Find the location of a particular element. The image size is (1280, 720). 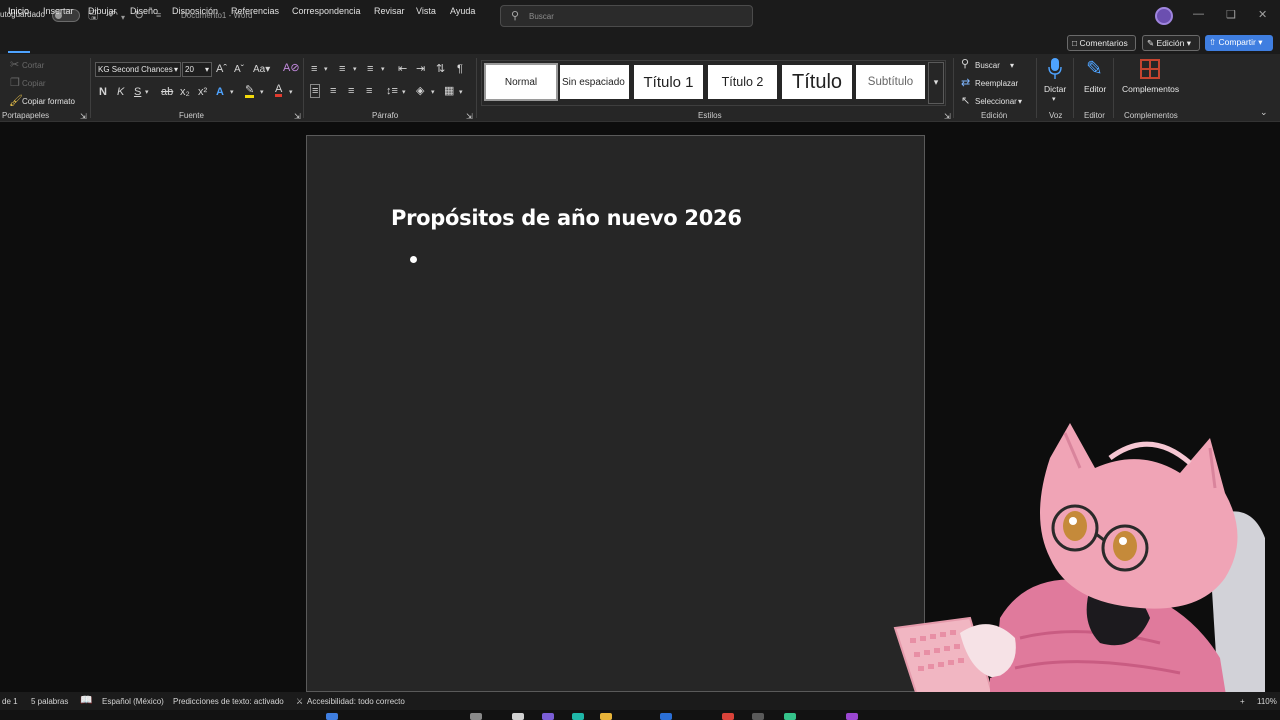

language-indicator: Español (México) is located at coordinates (133, 701).